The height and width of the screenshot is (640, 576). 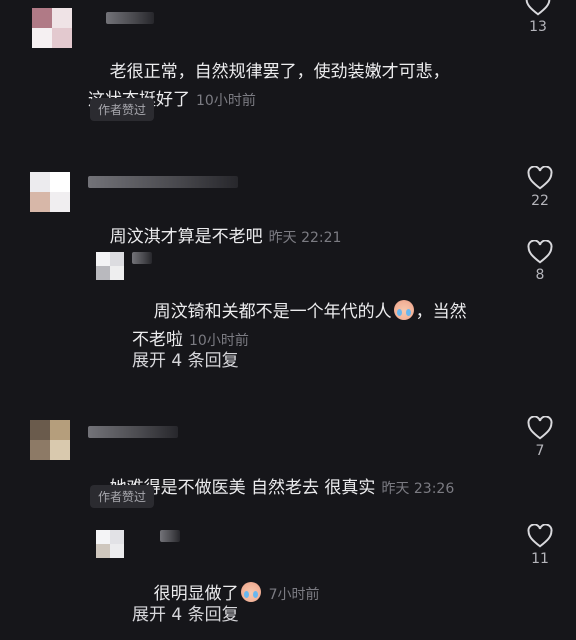 I want to click on comment-1-like: 13, so click(x=538, y=17).